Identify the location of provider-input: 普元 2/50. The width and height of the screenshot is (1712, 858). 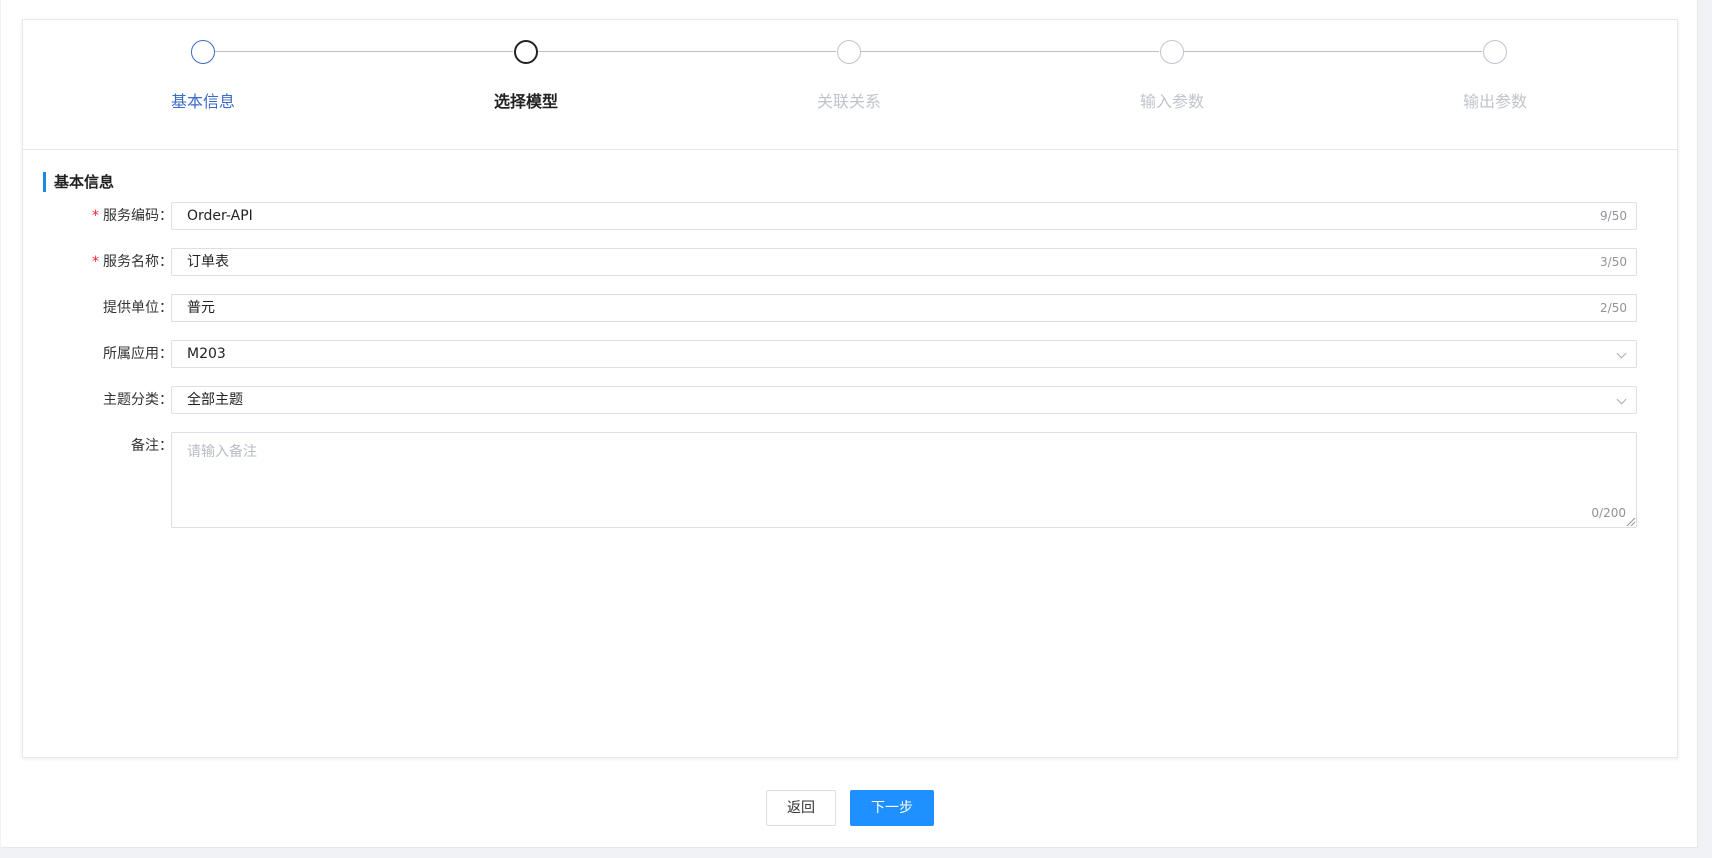
(904, 308).